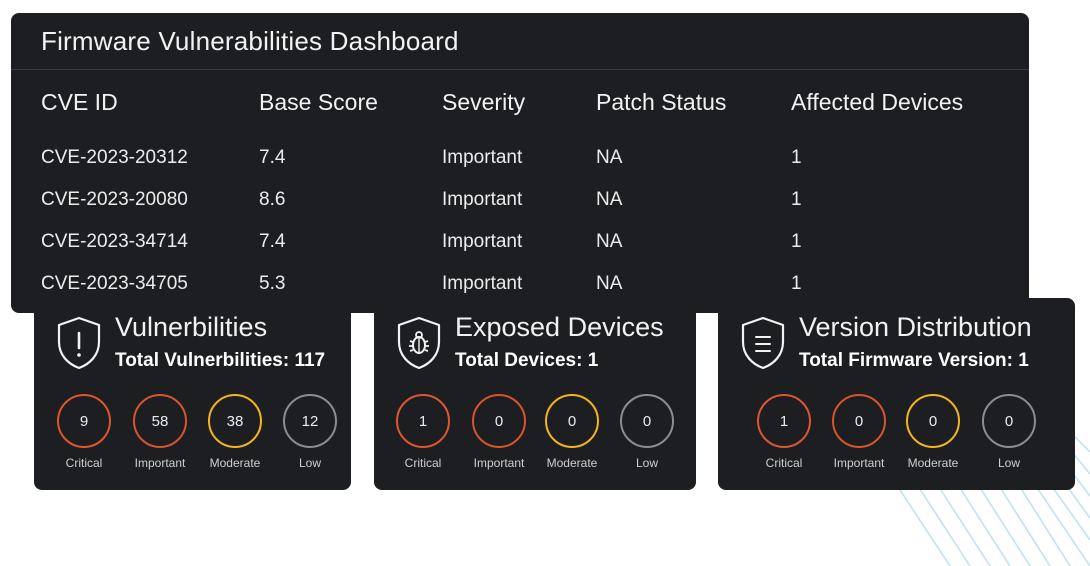  I want to click on card-title: Exposed Devices, so click(559, 327).